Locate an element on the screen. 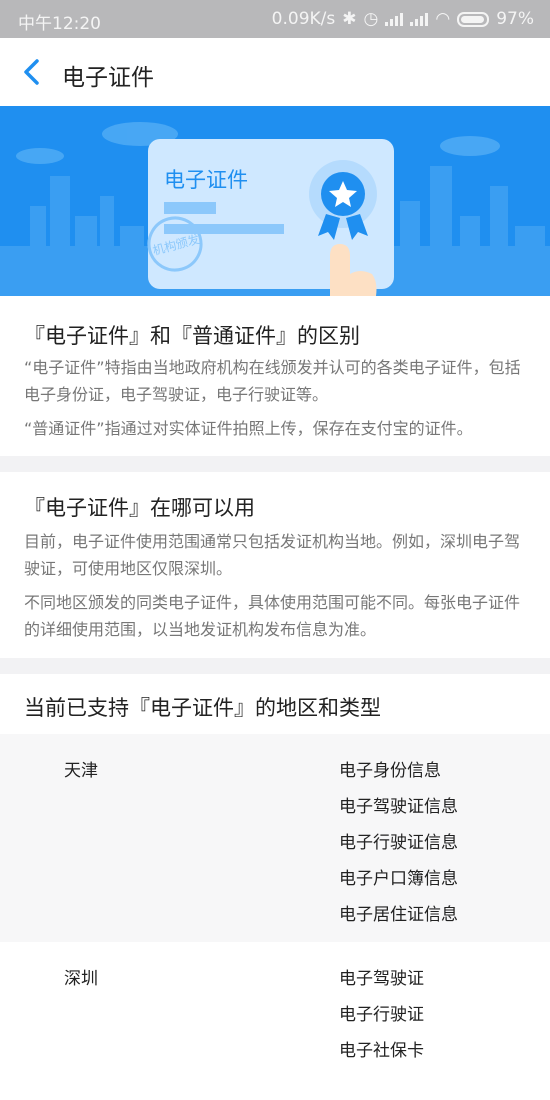  status-time: 中午12:20 is located at coordinates (59, 24).